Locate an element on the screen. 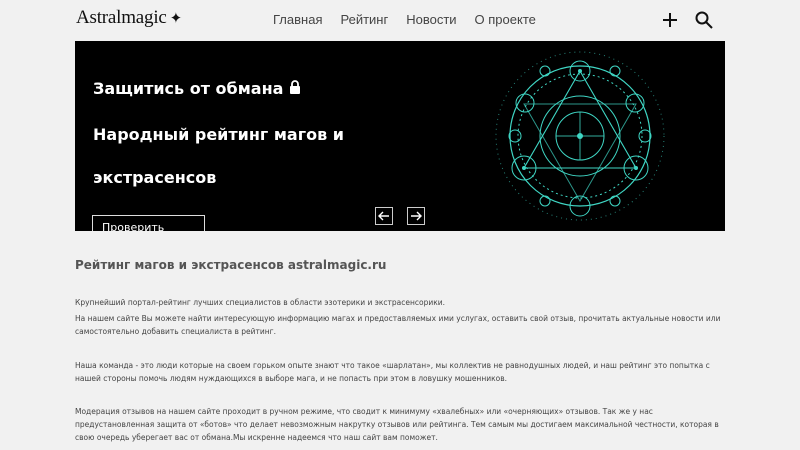 The image size is (800, 450). main-nav: Главная Рейтинг Новости О проекте is located at coordinates (404, 19).